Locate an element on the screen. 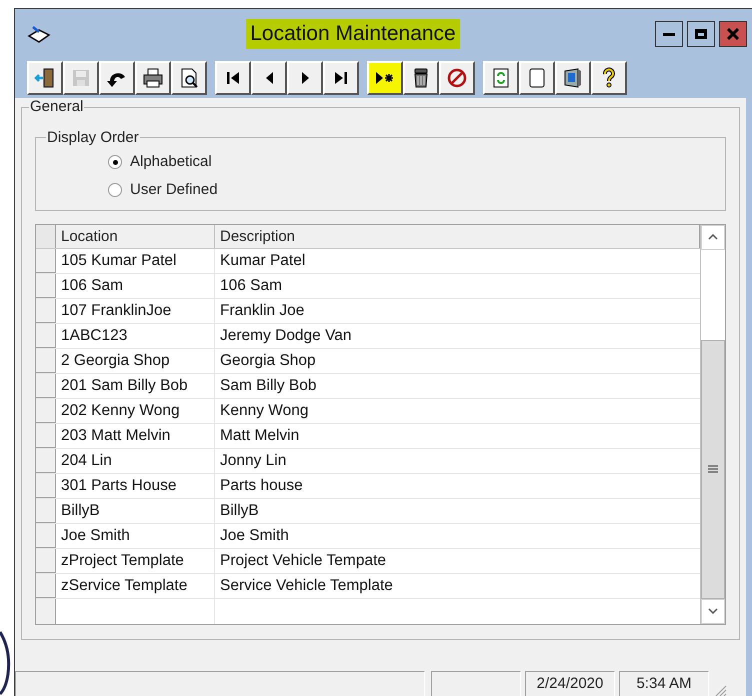 The height and width of the screenshot is (696, 752). table-cell-text: BillyB is located at coordinates (239, 510).